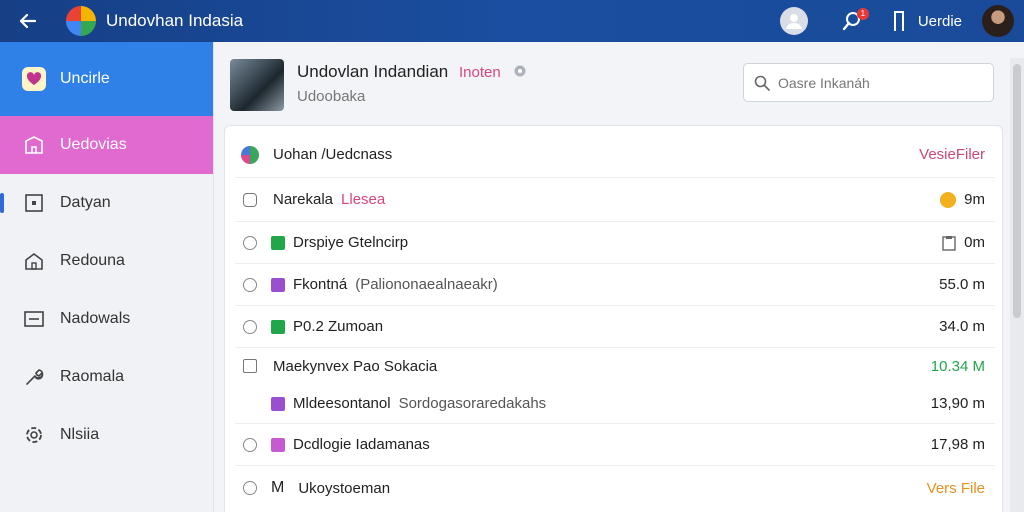 This screenshot has width=1024, height=512. Describe the element at coordinates (338, 326) in the screenshot. I see `row-label: P0.2 Zumoan` at that location.